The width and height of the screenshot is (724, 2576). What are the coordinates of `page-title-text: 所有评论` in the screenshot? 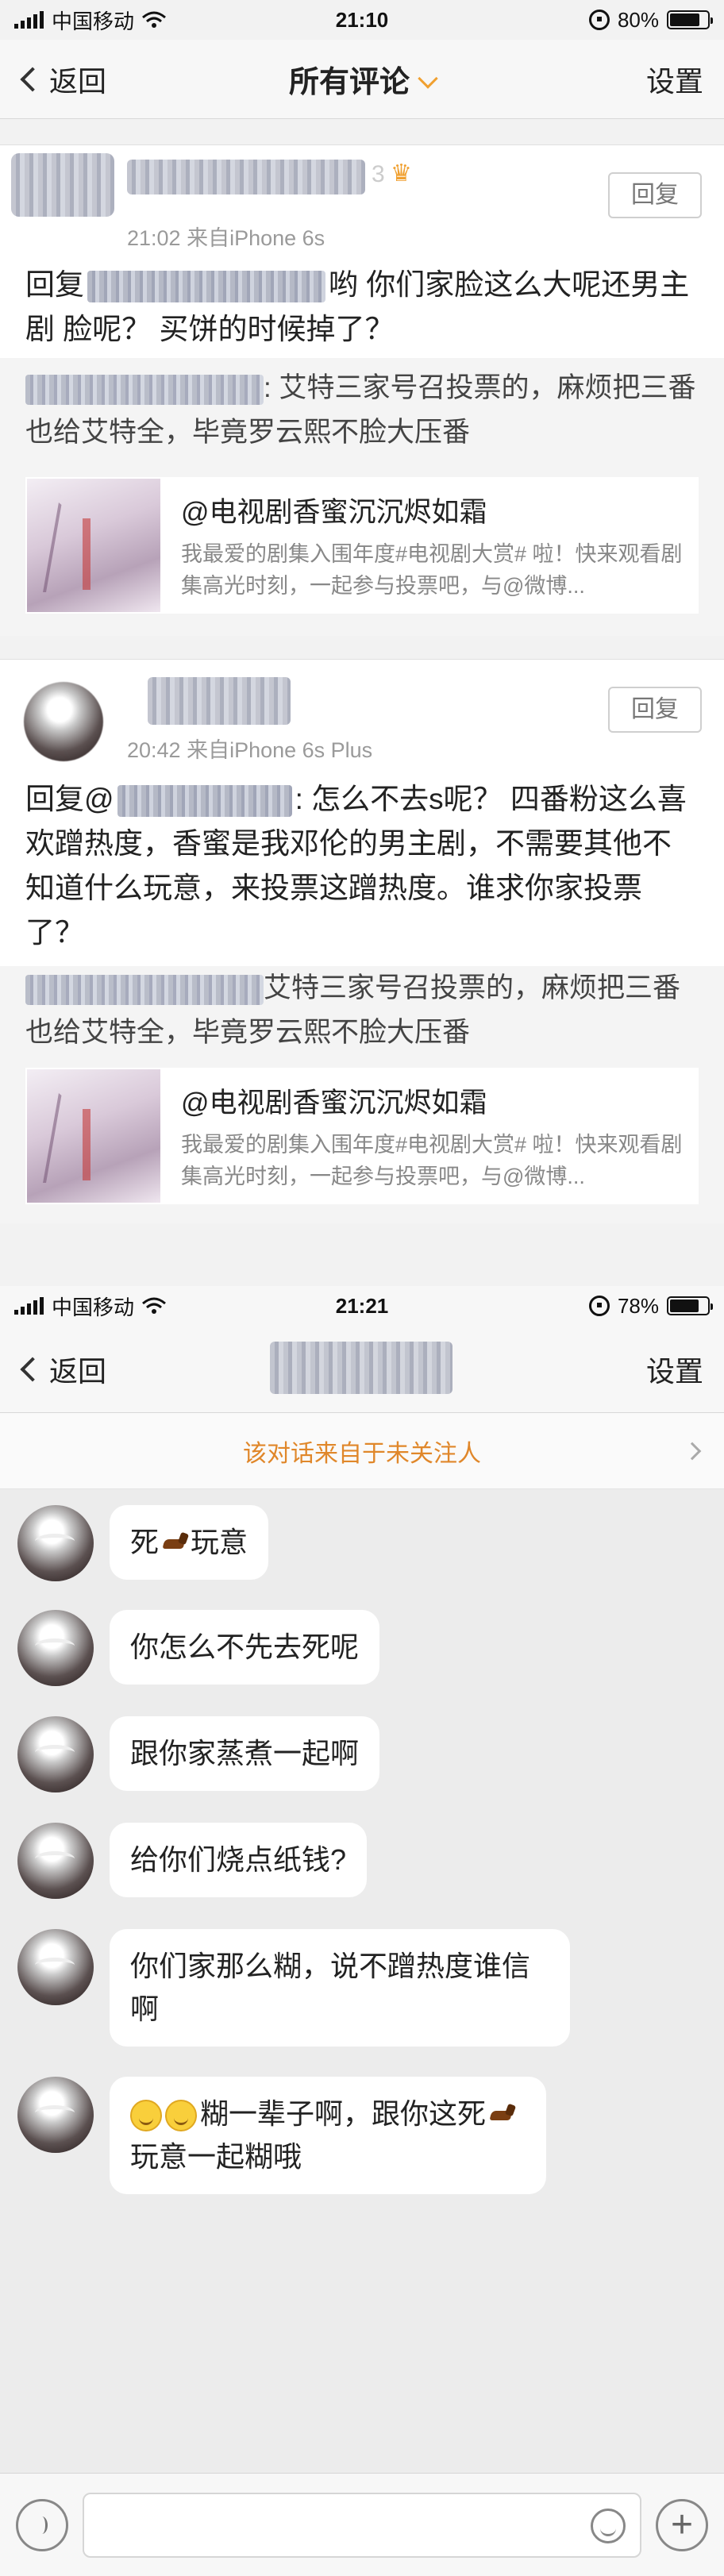 It's located at (349, 82).